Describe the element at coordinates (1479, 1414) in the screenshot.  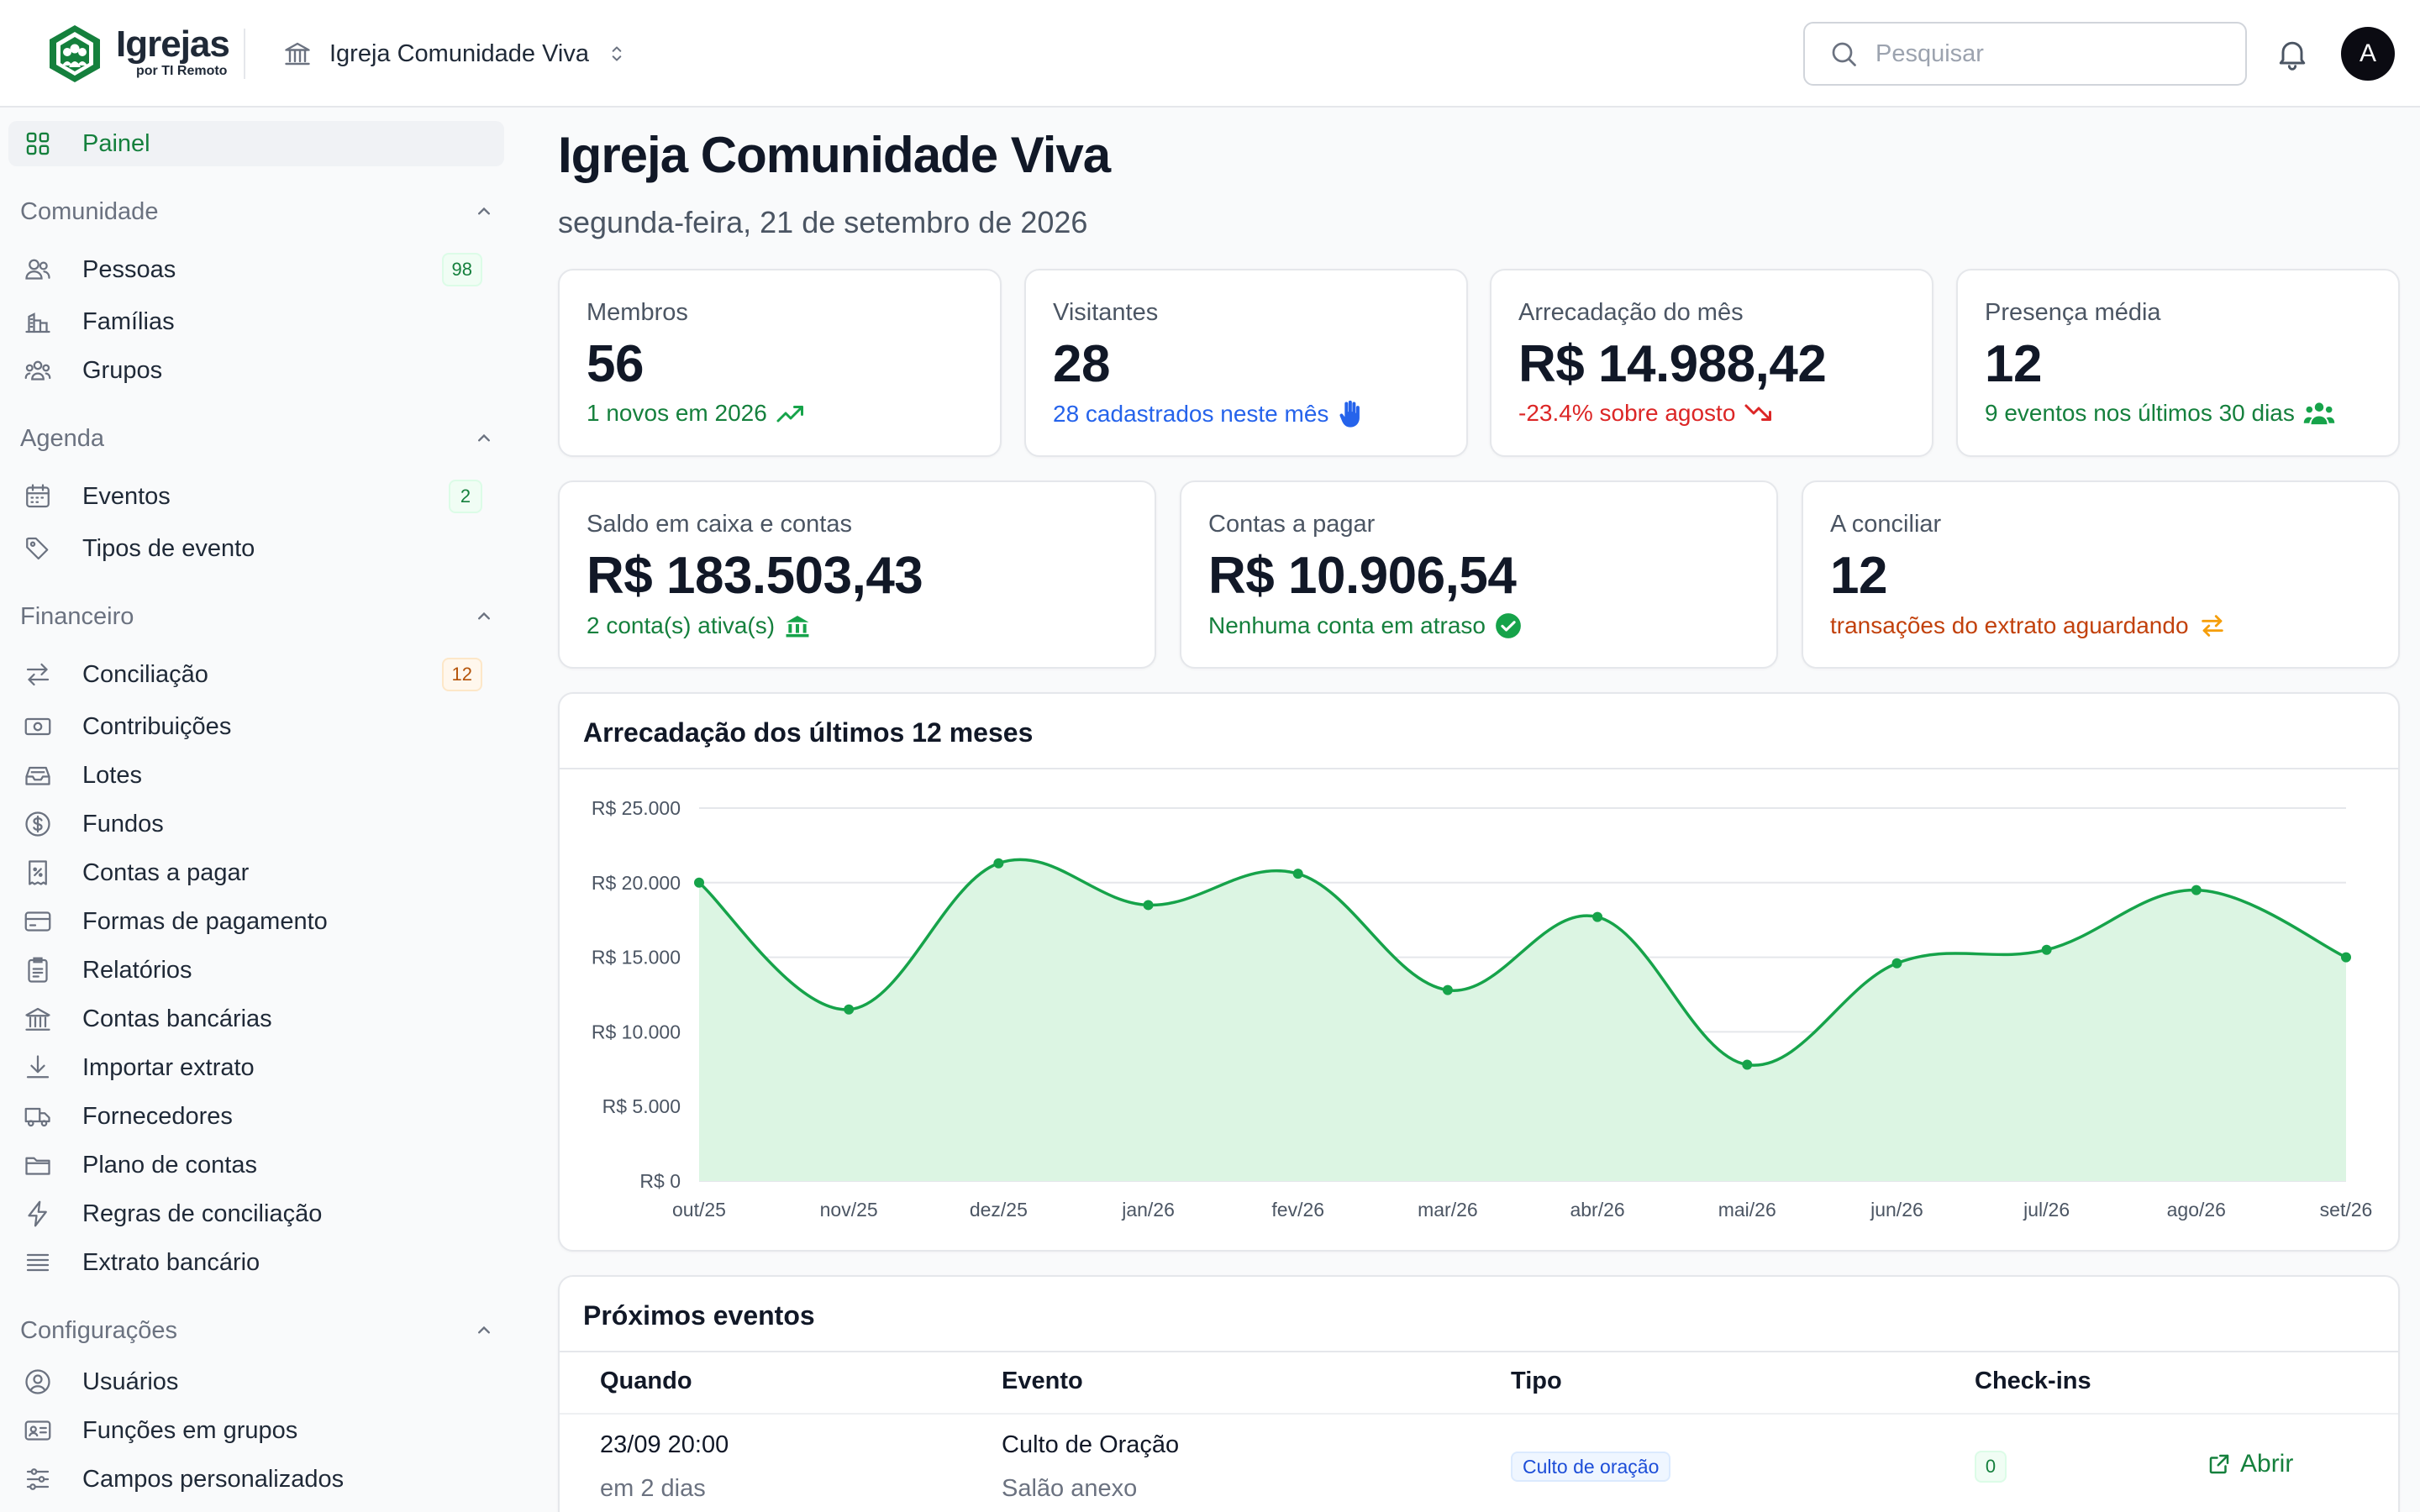
I see `table-header-divider` at that location.